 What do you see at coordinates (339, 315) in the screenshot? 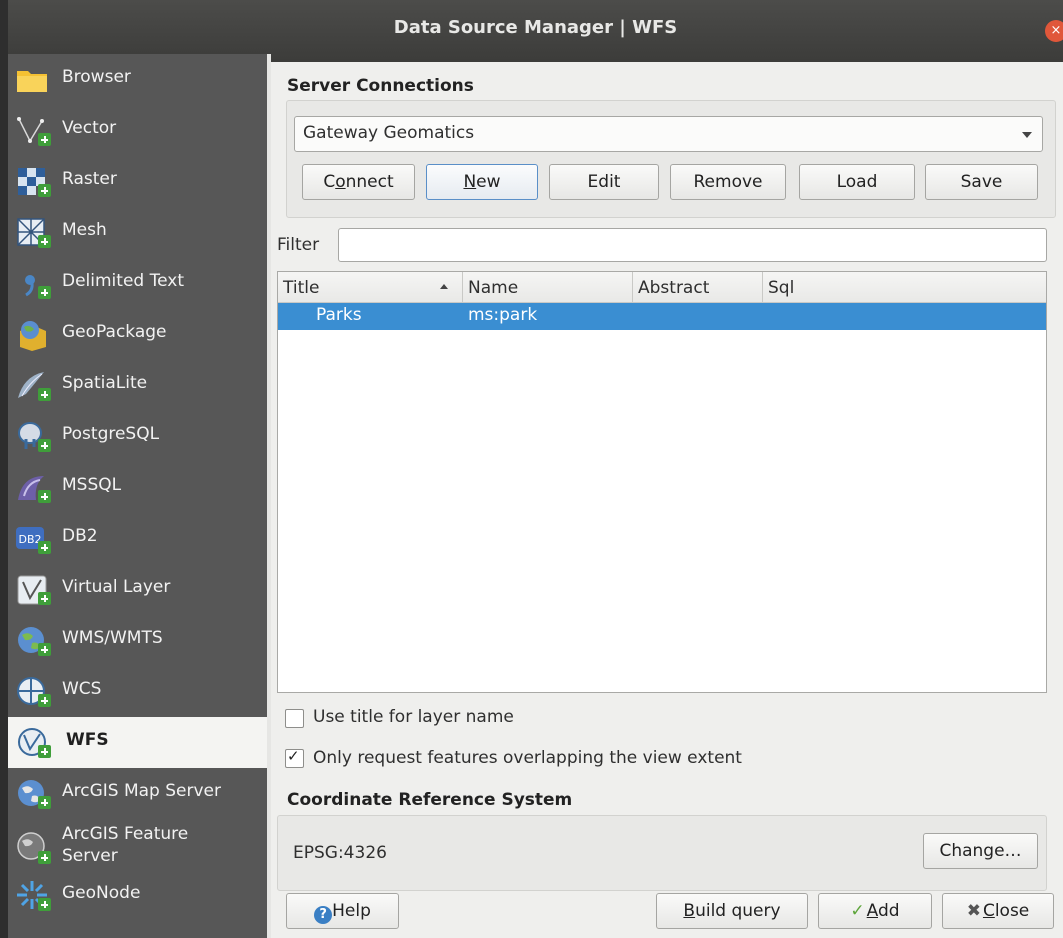
I see `cell-title: Parks` at bounding box center [339, 315].